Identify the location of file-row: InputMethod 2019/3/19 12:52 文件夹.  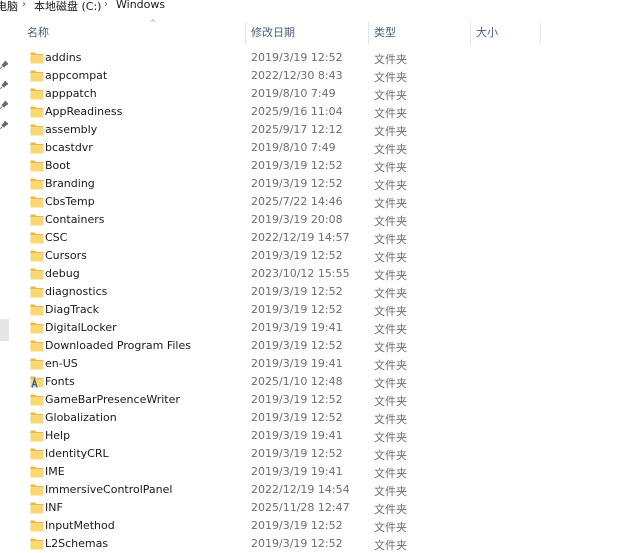
(331, 526).